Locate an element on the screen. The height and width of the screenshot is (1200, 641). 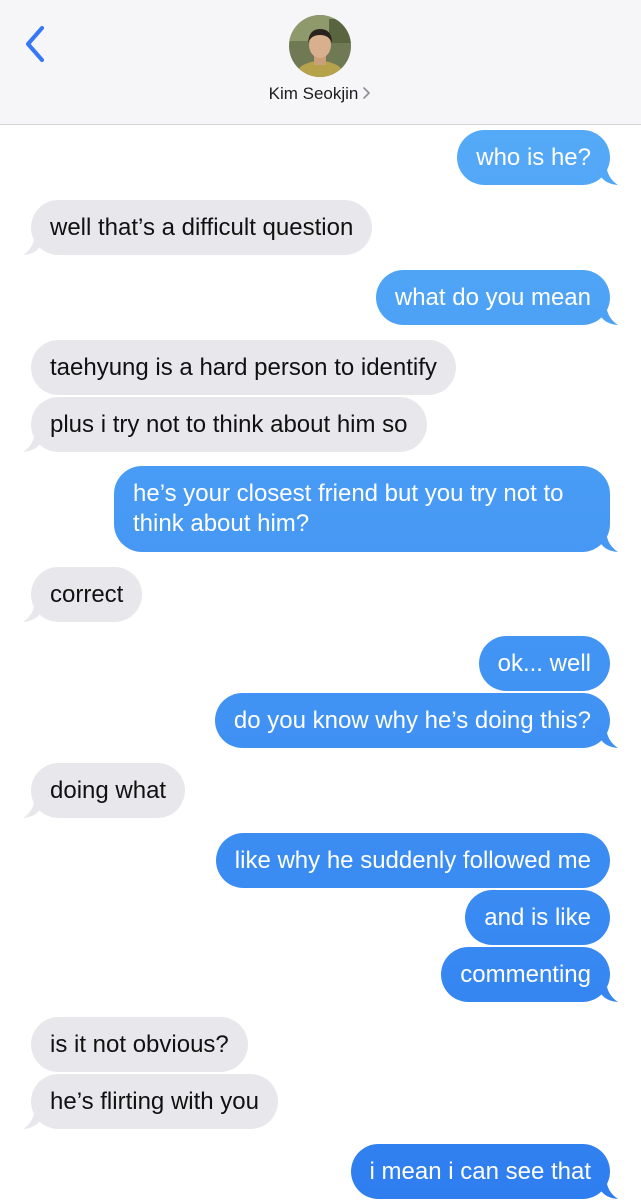
message-bubble-outgoing: commenting is located at coordinates (529, 974).